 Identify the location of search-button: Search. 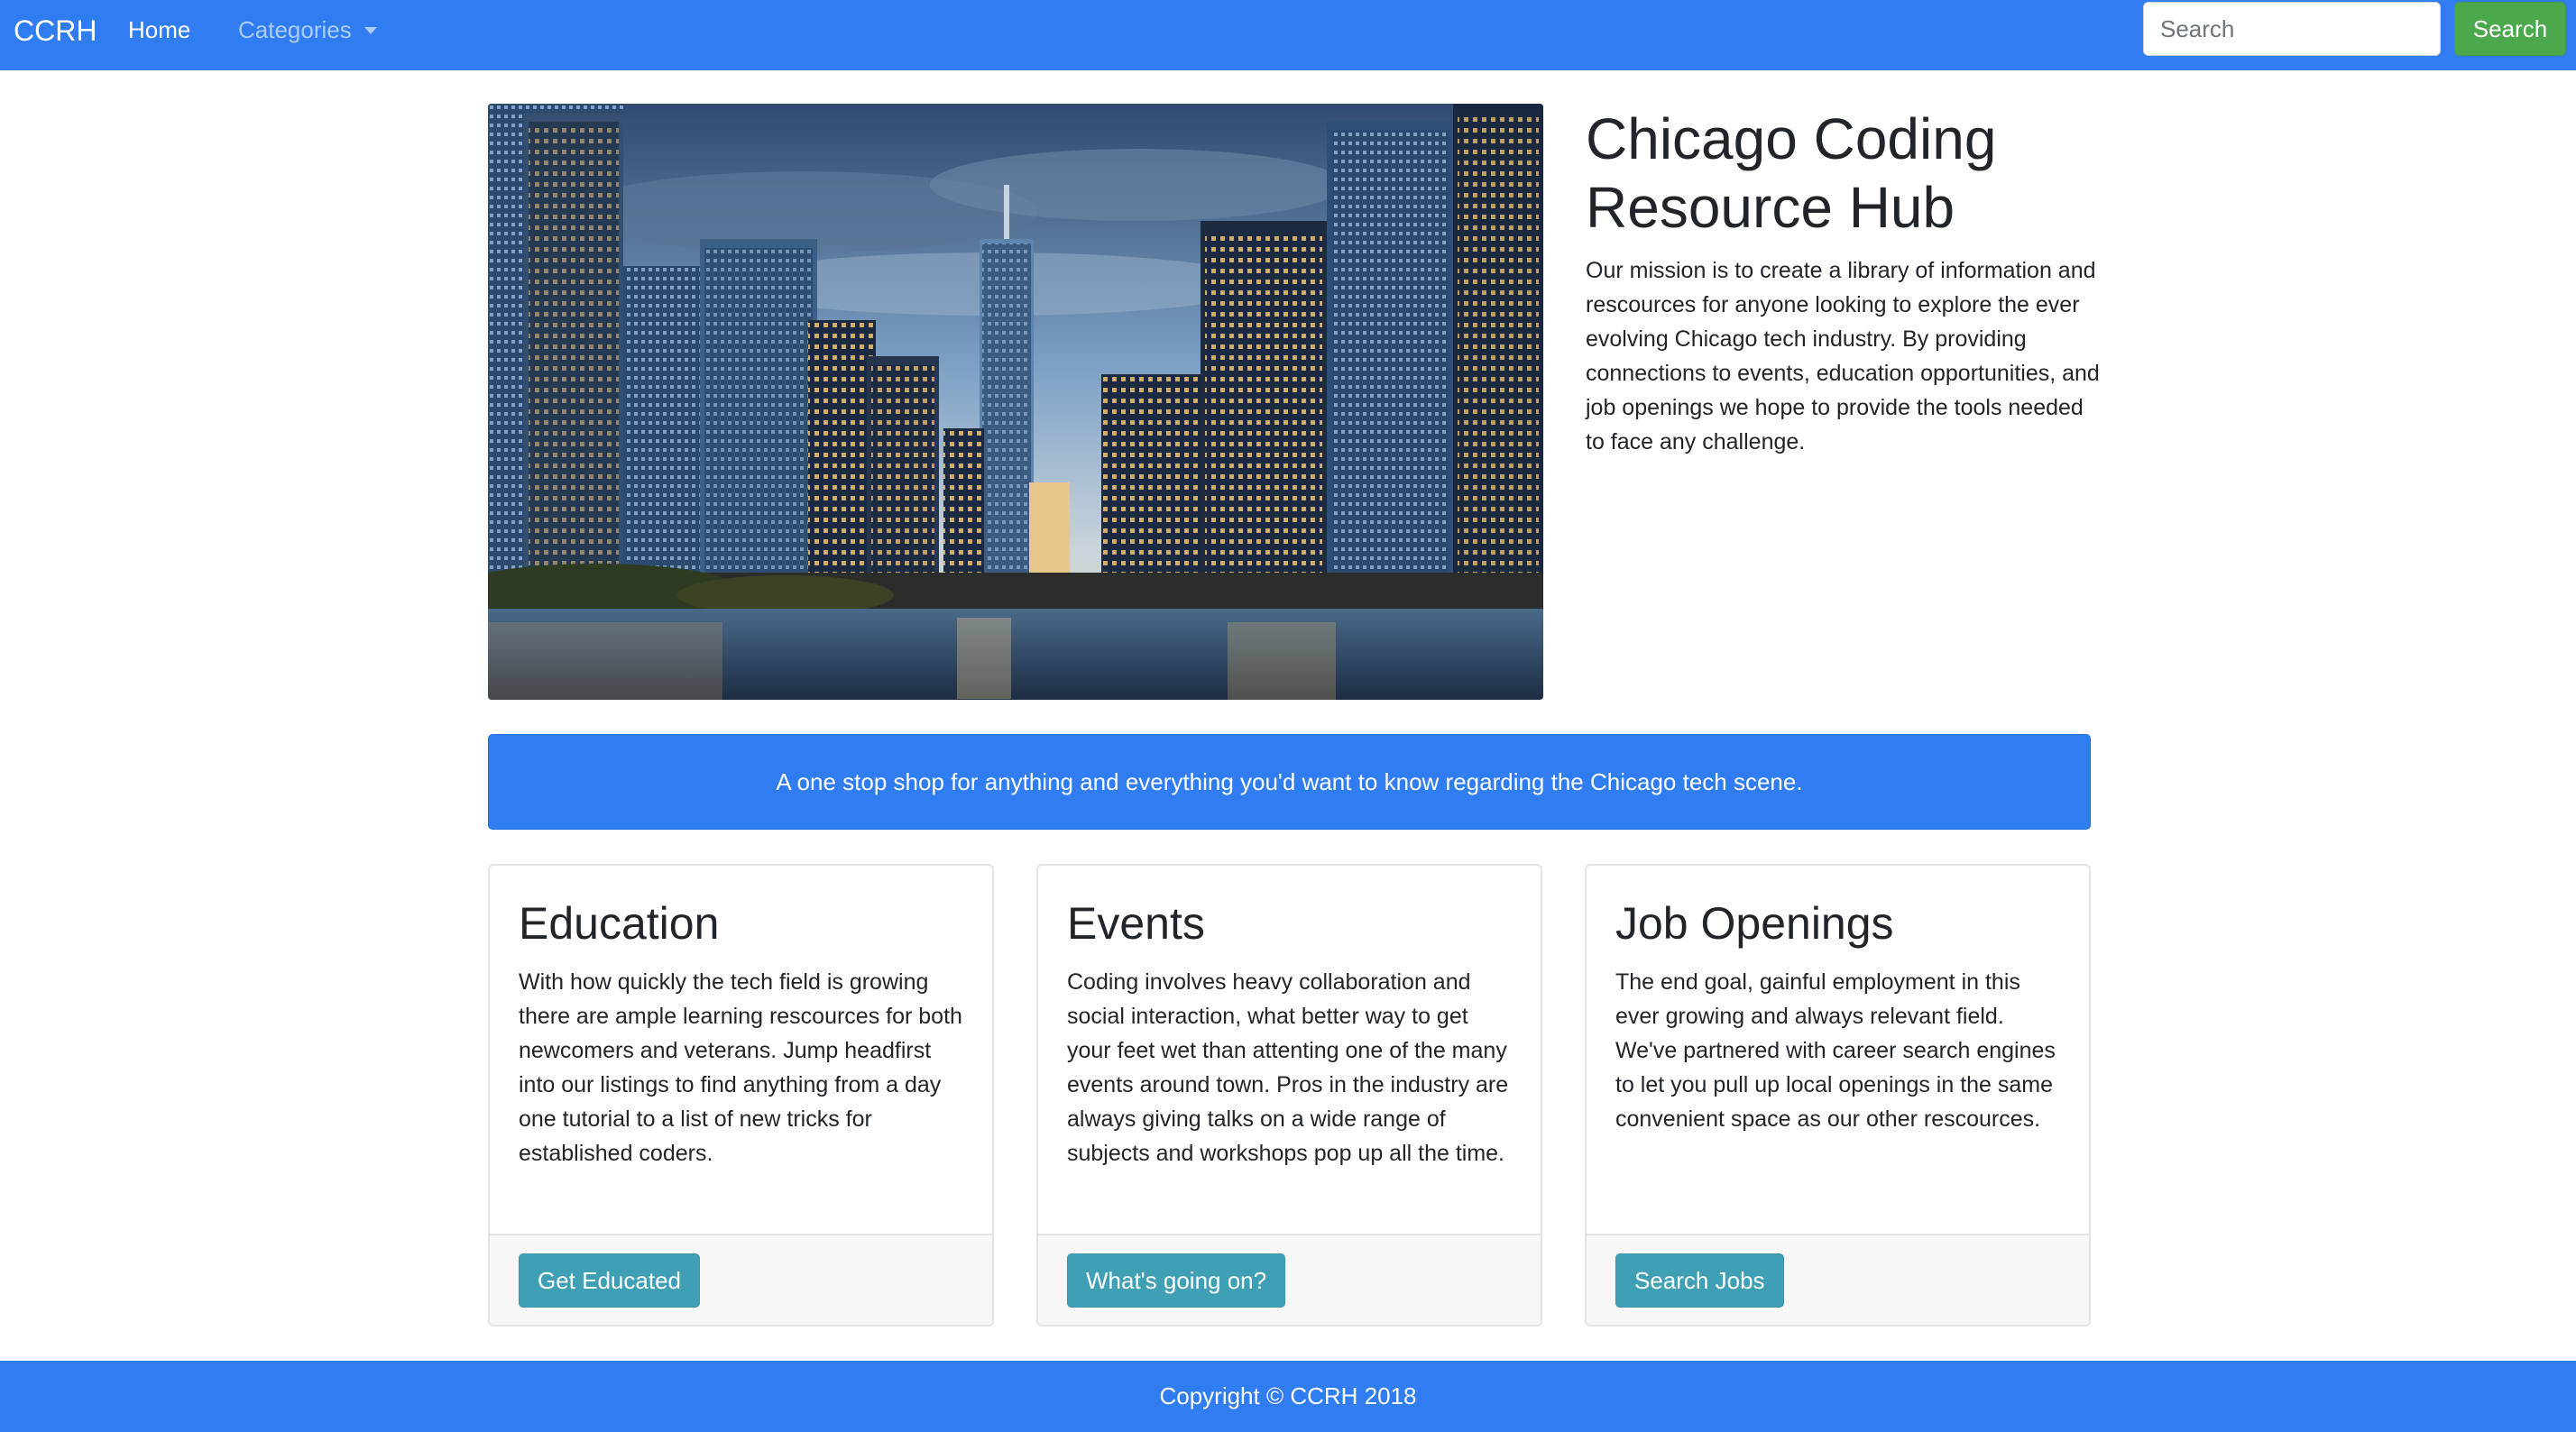
(2510, 29).